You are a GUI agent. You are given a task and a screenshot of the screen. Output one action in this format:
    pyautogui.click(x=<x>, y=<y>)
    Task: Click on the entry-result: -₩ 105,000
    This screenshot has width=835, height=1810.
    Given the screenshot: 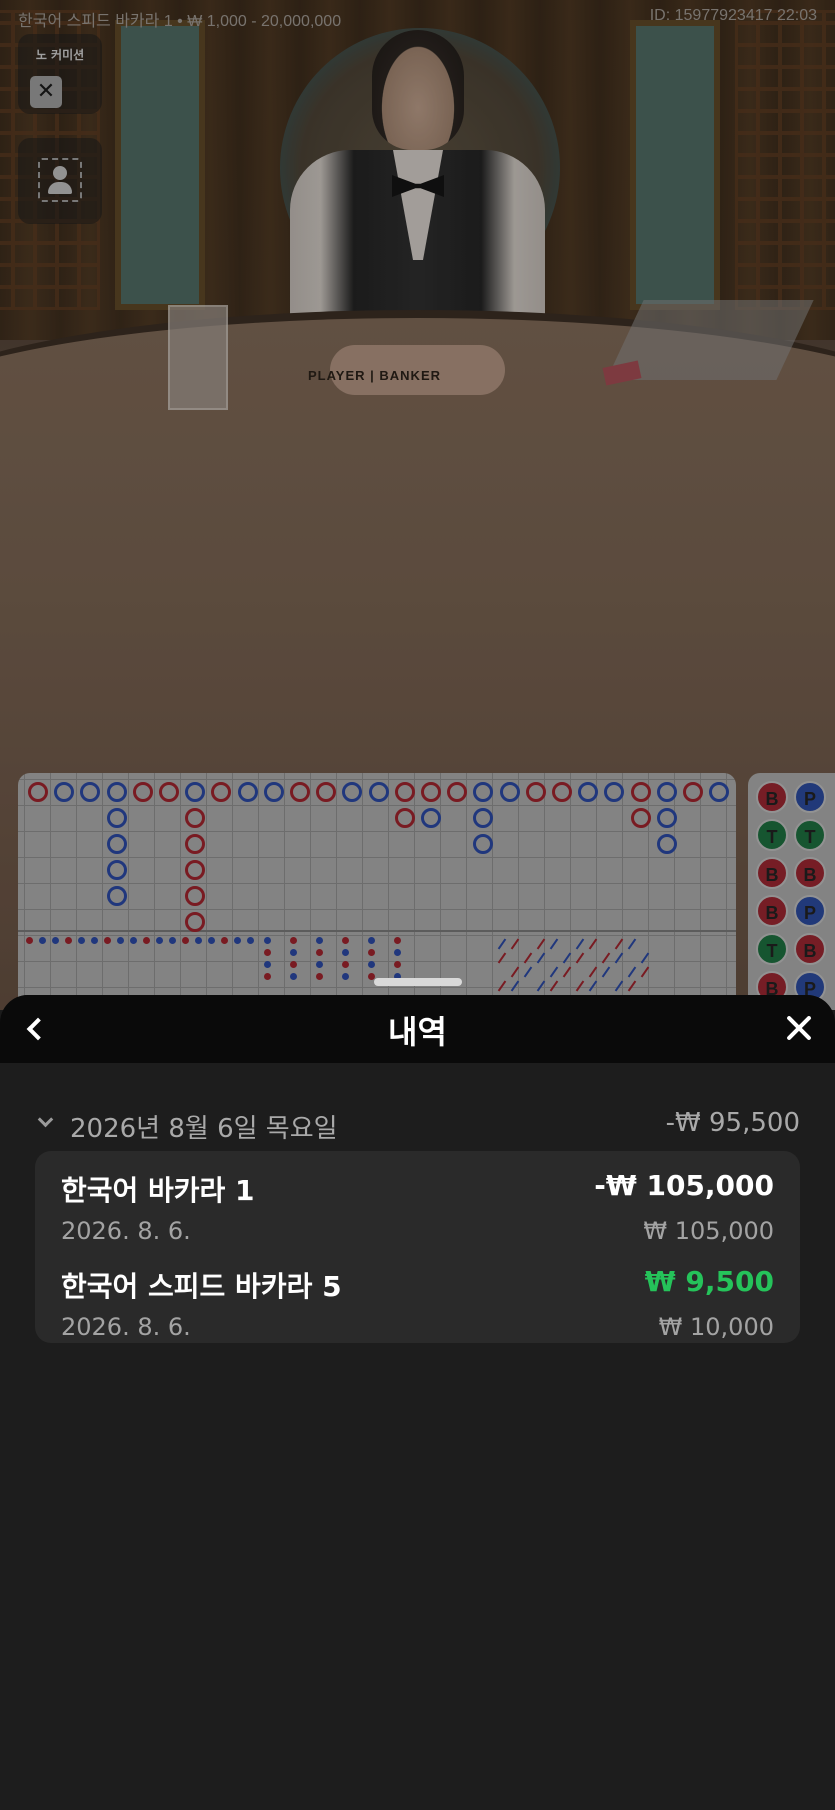 What is the action you would take?
    pyautogui.click(x=684, y=1185)
    